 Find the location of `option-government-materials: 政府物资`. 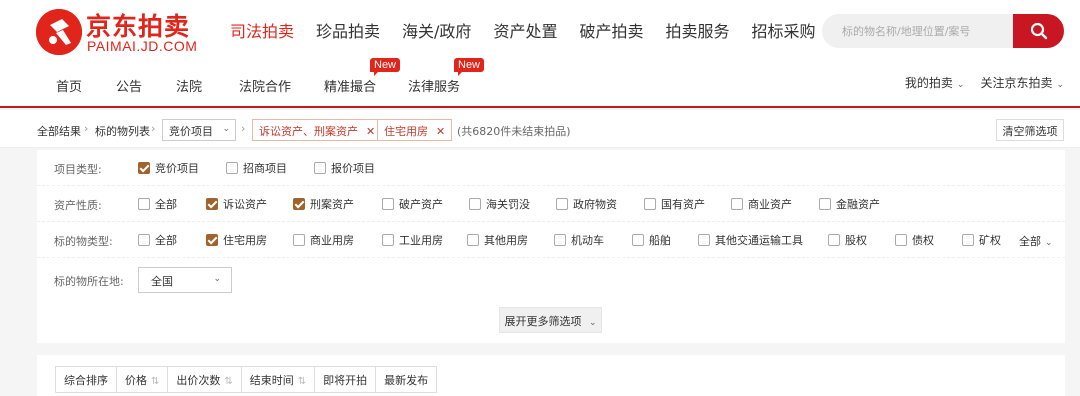

option-government-materials: 政府物资 is located at coordinates (586, 204).